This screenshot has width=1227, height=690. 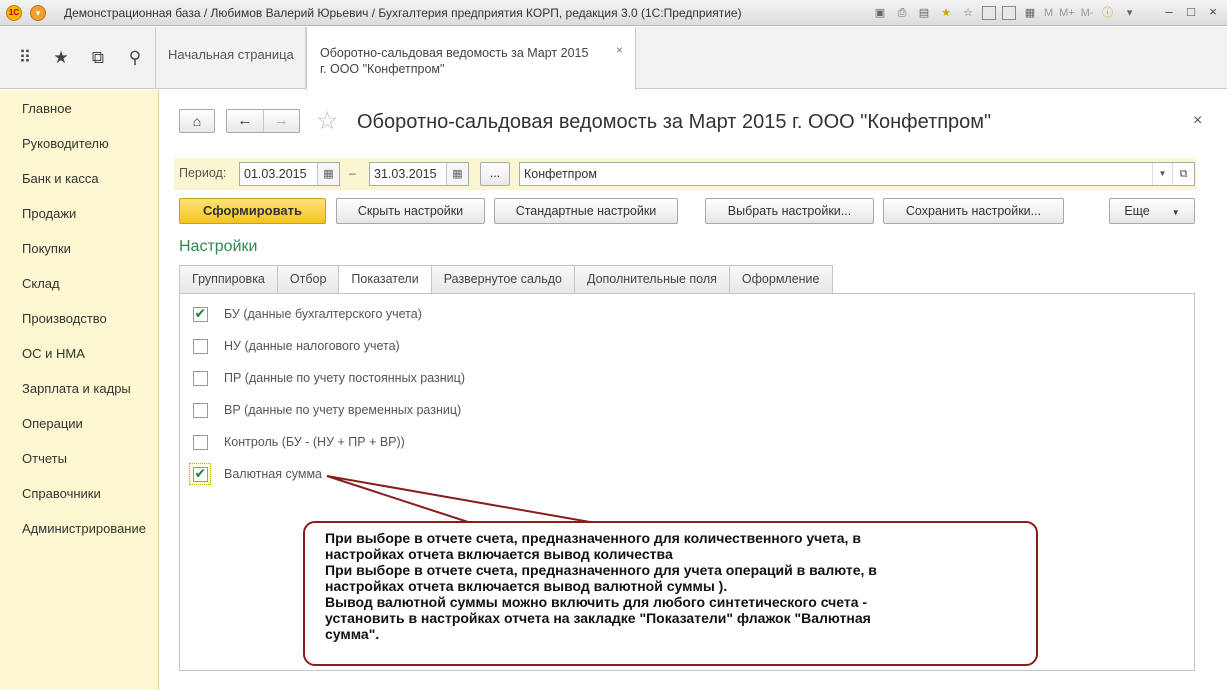 What do you see at coordinates (79, 493) in the screenshot?
I see `sidebar-item-catalogs: Справочники` at bounding box center [79, 493].